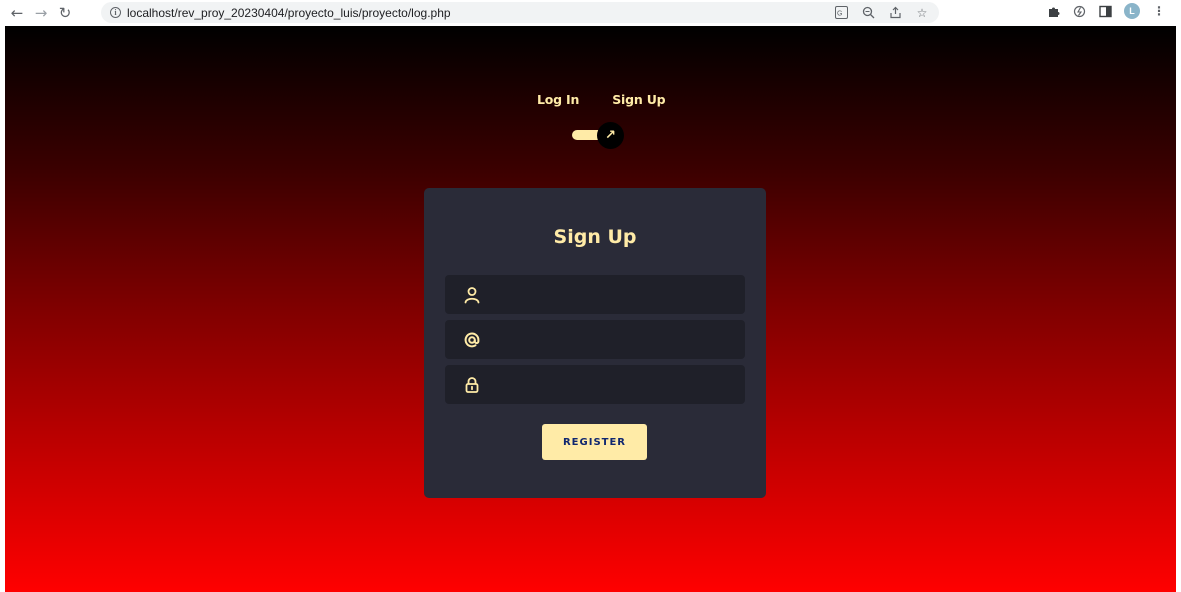 The image size is (1181, 592). What do you see at coordinates (472, 385) in the screenshot?
I see `lock-icon` at bounding box center [472, 385].